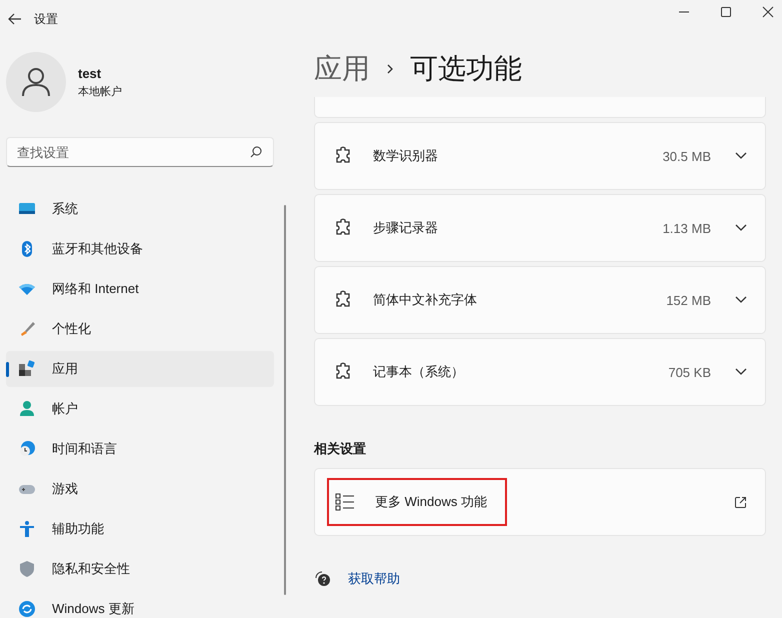  What do you see at coordinates (140, 449) in the screenshot?
I see `nav-item: 时间和语言` at bounding box center [140, 449].